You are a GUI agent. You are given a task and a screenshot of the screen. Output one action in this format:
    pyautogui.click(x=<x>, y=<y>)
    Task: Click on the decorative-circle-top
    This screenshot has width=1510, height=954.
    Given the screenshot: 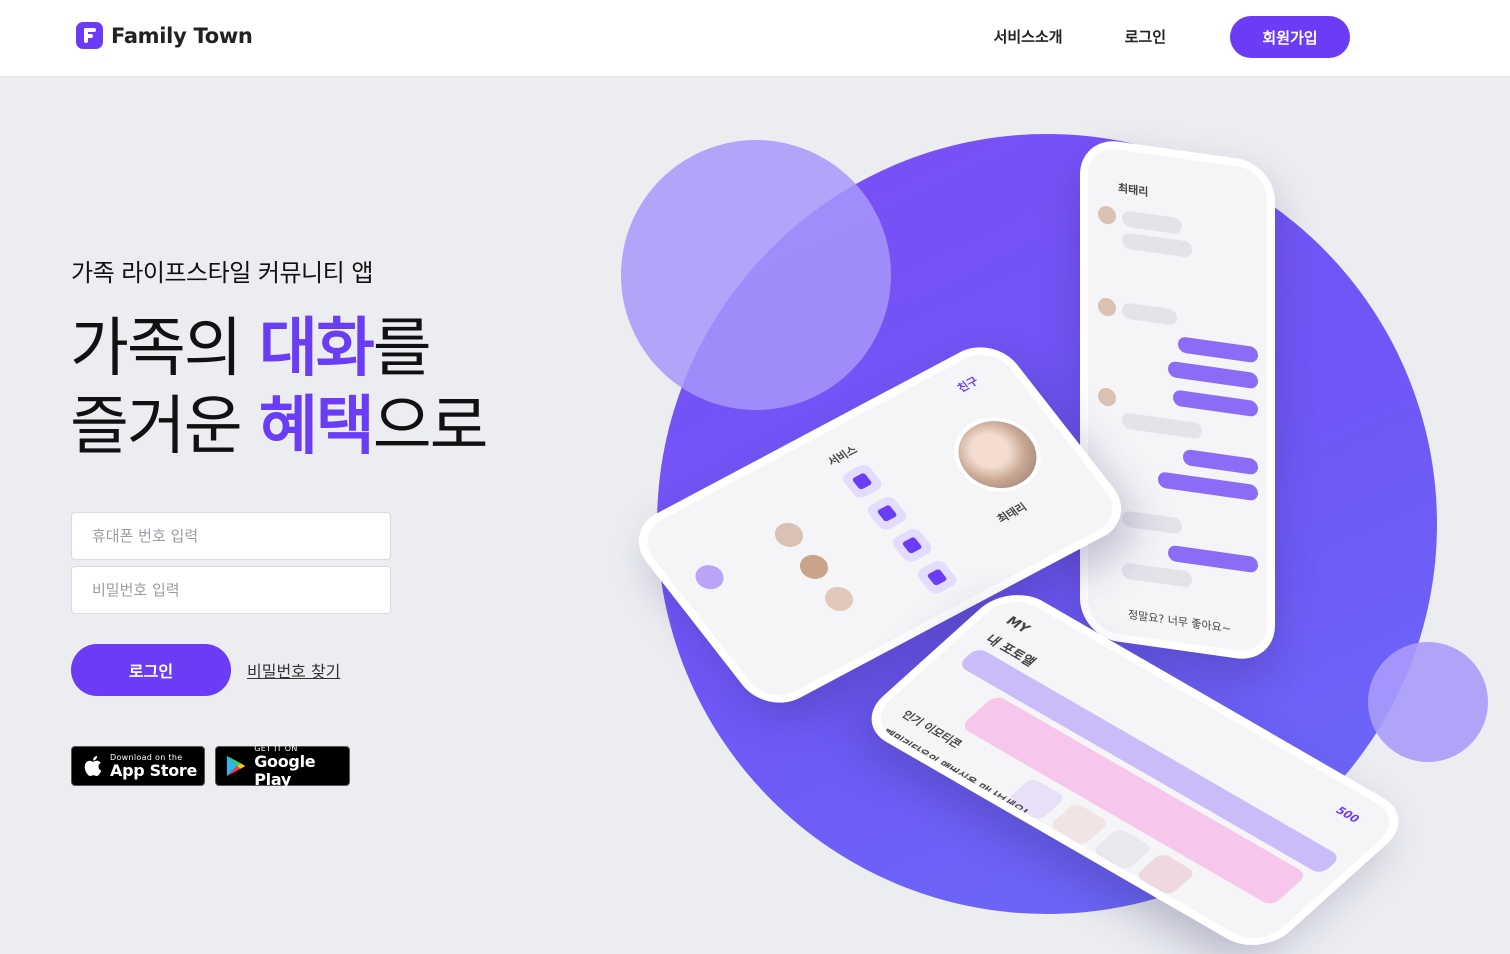 What is the action you would take?
    pyautogui.click(x=756, y=275)
    